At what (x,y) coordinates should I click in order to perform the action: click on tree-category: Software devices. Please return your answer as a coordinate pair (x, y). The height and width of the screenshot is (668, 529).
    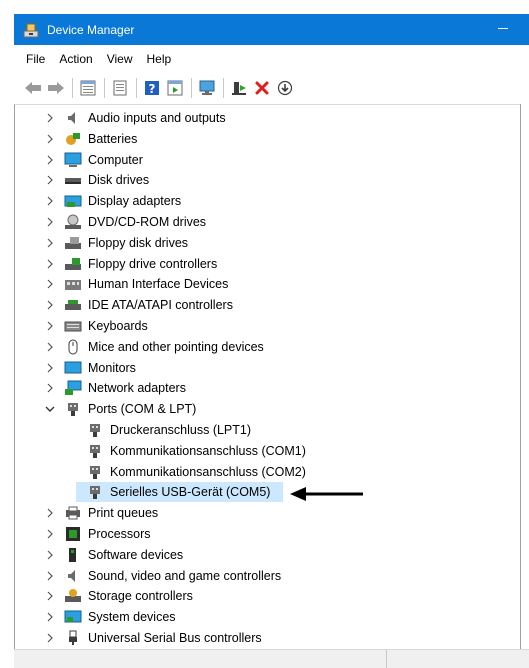
    Looking at the image, I should click on (123, 555).